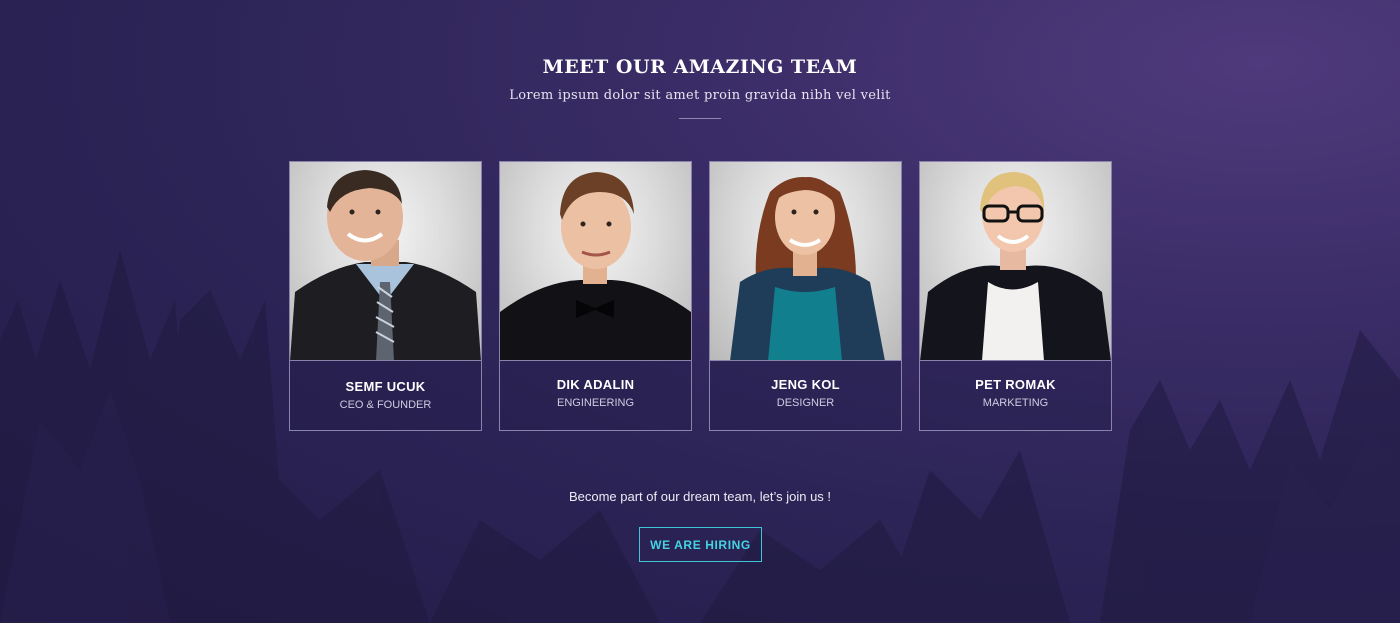  What do you see at coordinates (385, 396) in the screenshot?
I see `team-member-info: SEMF UCUK CEO & FOUNDER` at bounding box center [385, 396].